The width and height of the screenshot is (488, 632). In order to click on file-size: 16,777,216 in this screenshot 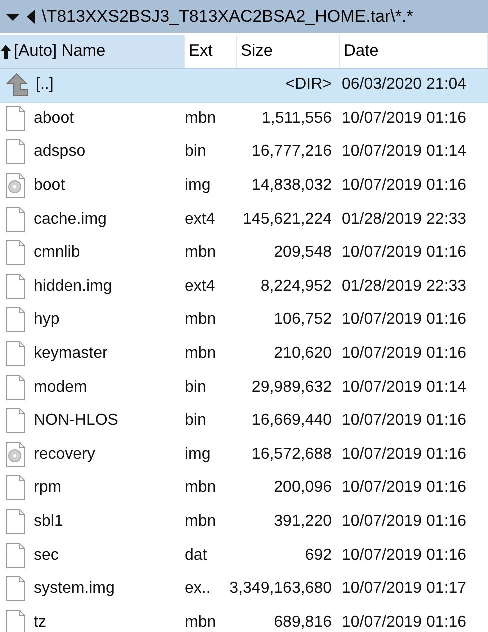, I will do `click(292, 152)`.